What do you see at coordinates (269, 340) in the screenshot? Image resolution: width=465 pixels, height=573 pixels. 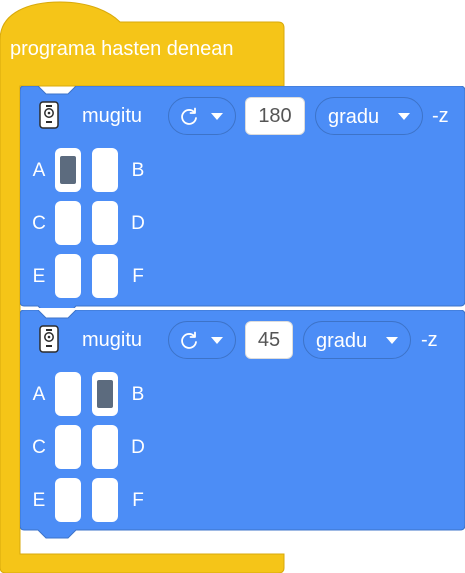 I see `amount-input: 45` at bounding box center [269, 340].